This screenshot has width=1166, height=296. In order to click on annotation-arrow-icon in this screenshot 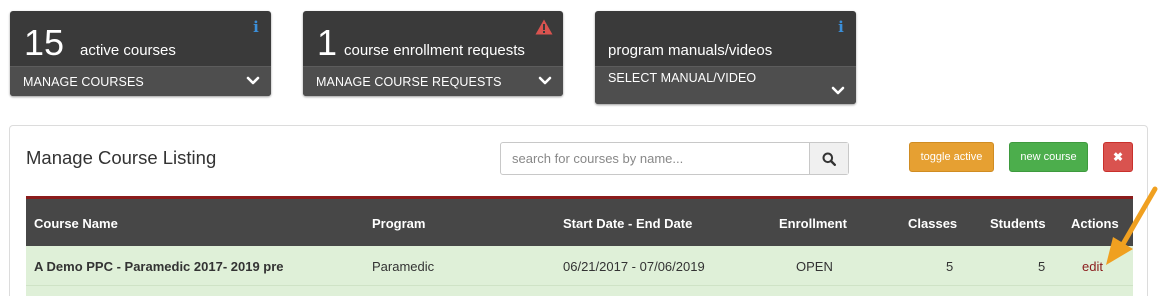, I will do `click(1132, 225)`.